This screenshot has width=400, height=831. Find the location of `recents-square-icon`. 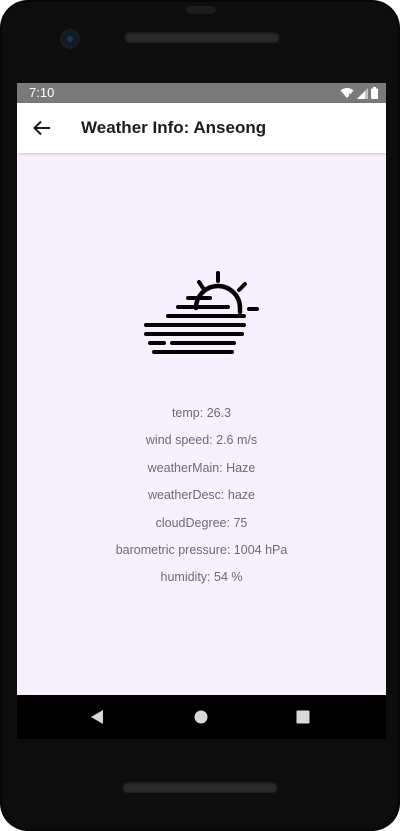

recents-square-icon is located at coordinates (303, 717).